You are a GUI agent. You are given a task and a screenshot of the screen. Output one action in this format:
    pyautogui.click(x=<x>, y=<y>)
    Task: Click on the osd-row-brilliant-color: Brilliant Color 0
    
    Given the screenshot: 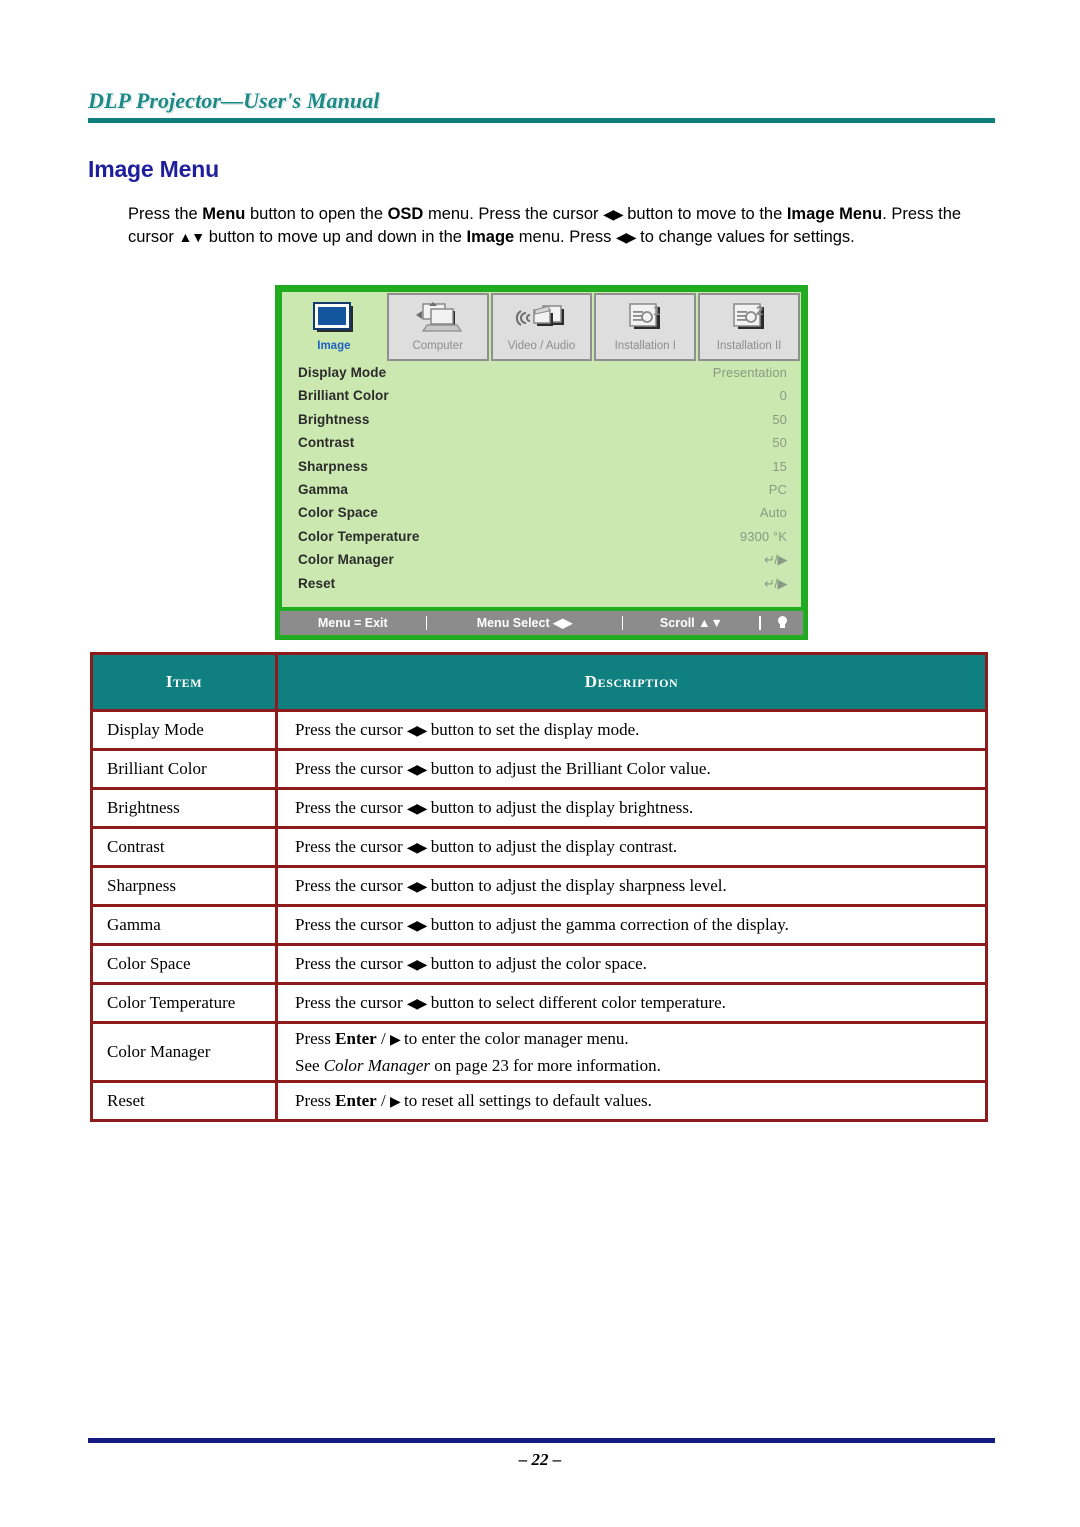 What is the action you would take?
    pyautogui.click(x=542, y=399)
    